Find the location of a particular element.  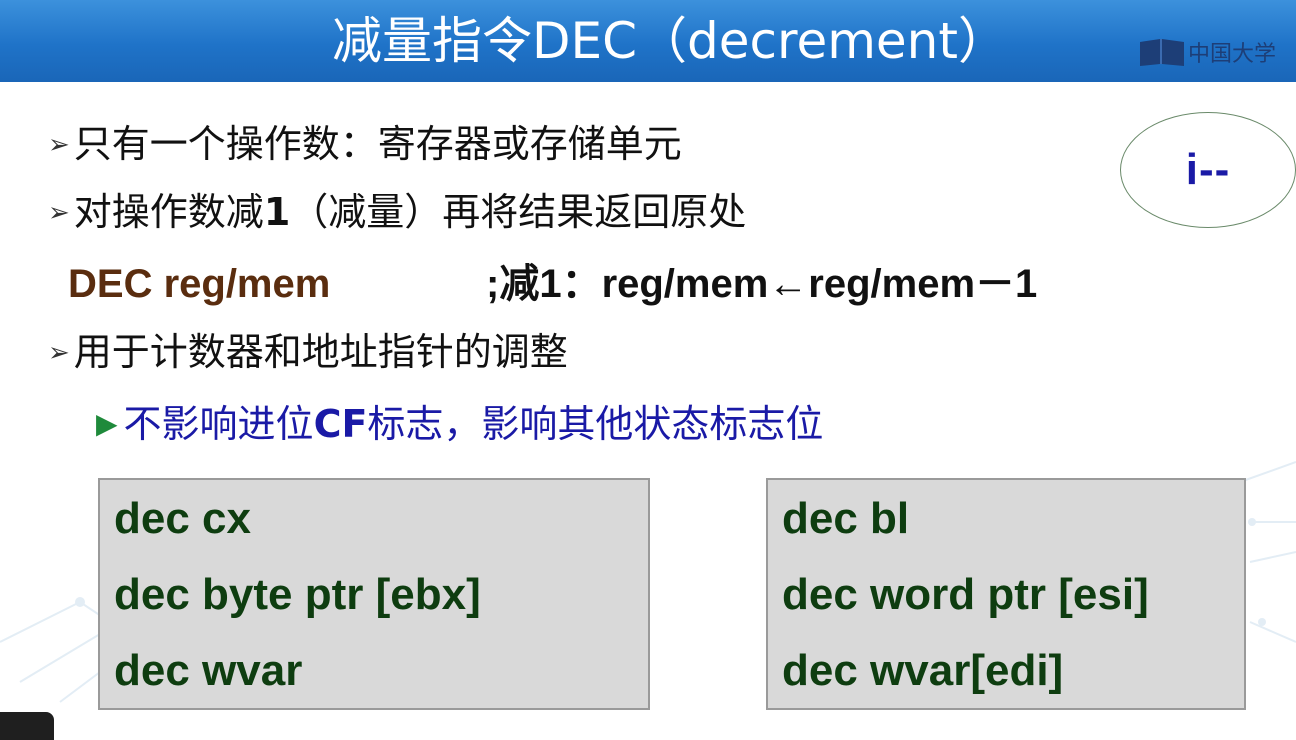

player-corner-tab is located at coordinates (27, 726).